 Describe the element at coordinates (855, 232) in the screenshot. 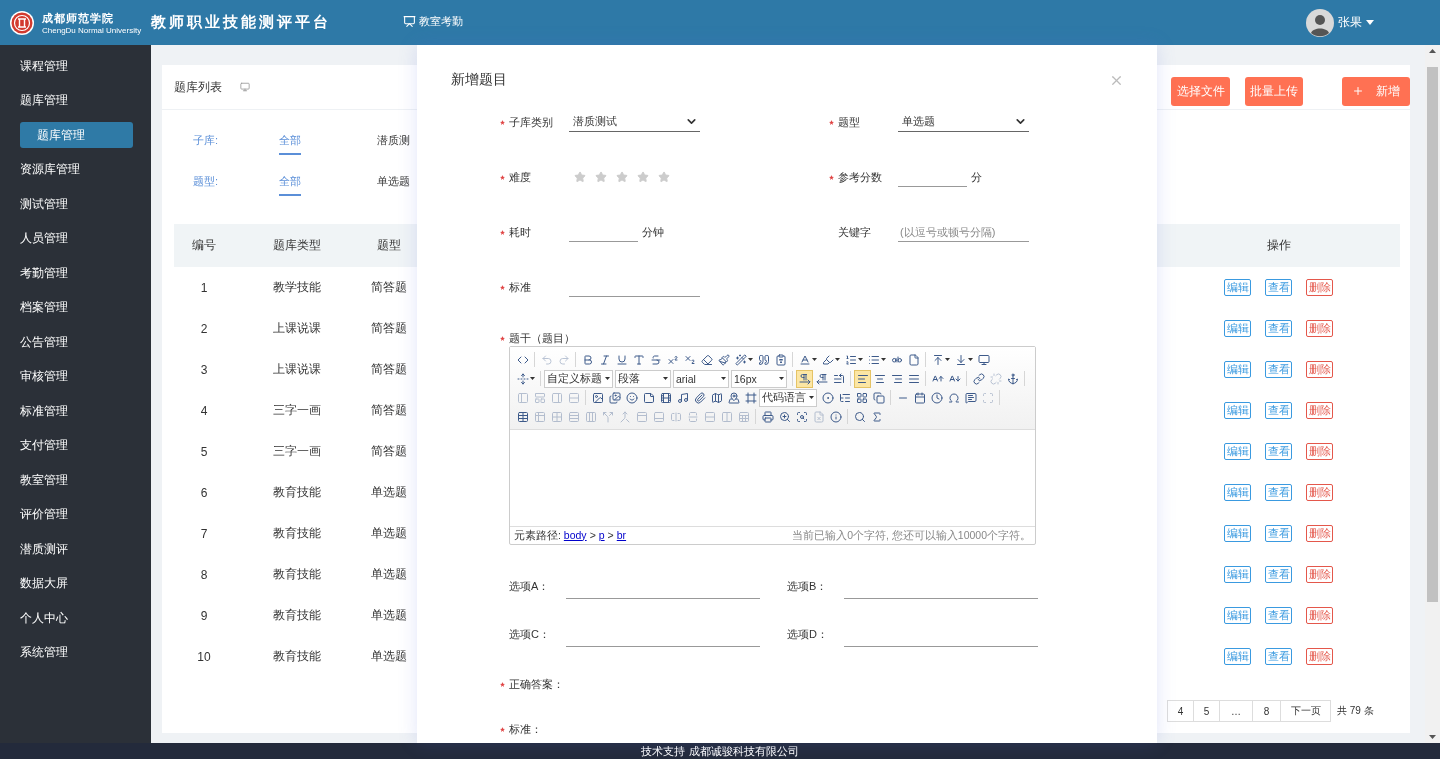

I see `field-label: 关键字` at that location.